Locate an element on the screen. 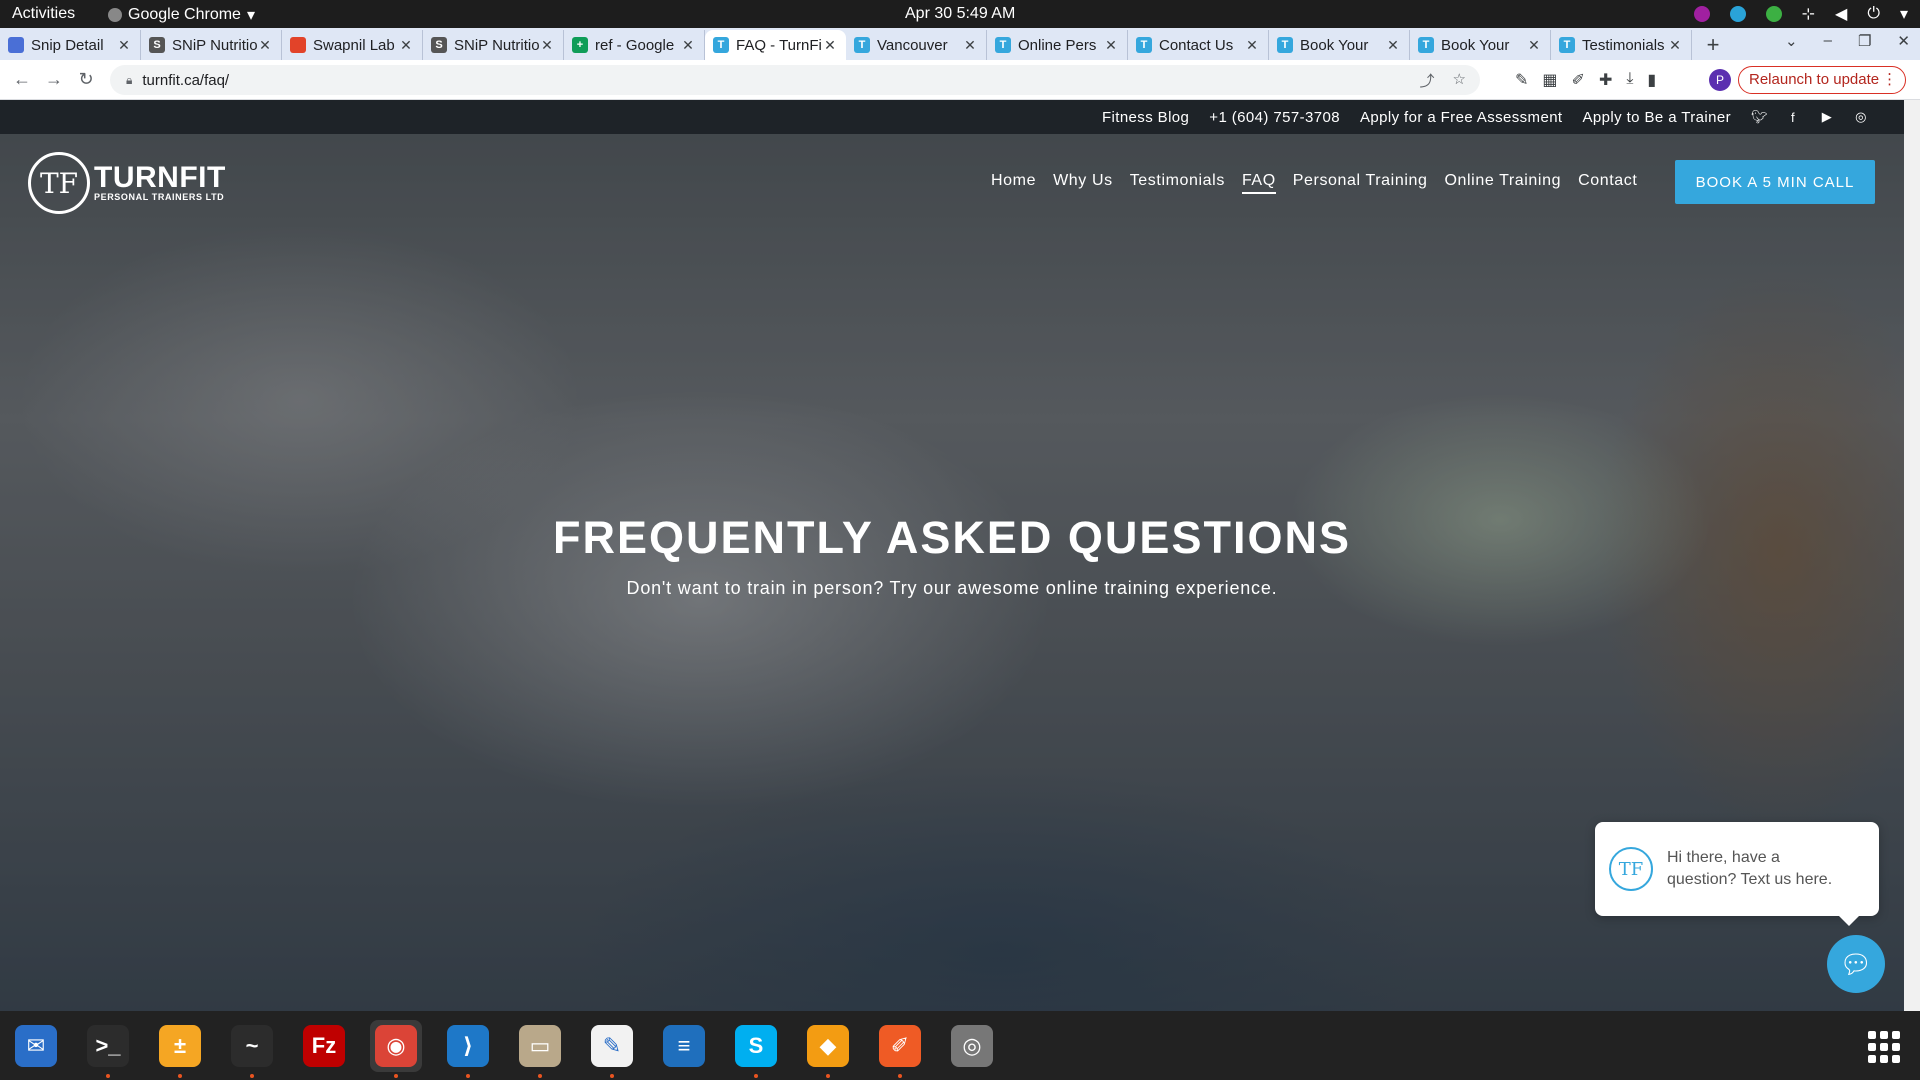  util-link-assessment: Apply for a Free Assessment is located at coordinates (1461, 117).